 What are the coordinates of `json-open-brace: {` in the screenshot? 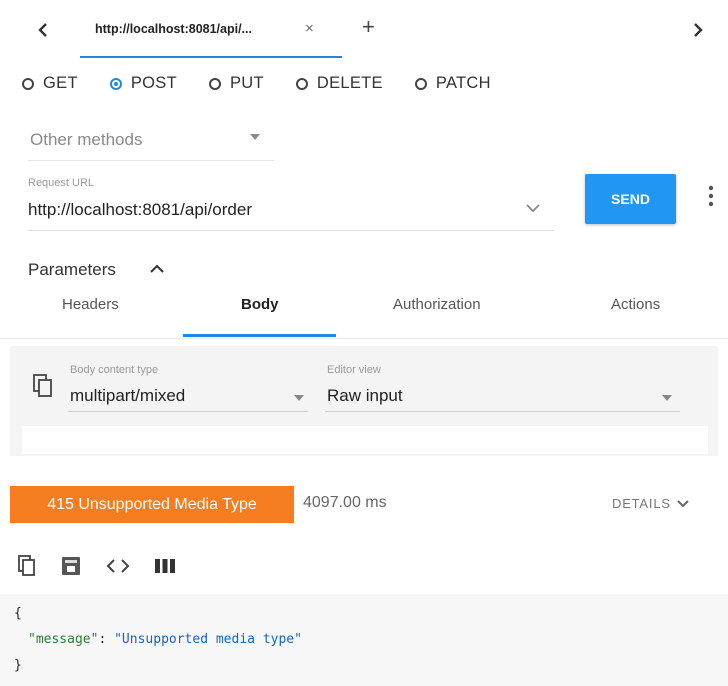 It's located at (18, 613).